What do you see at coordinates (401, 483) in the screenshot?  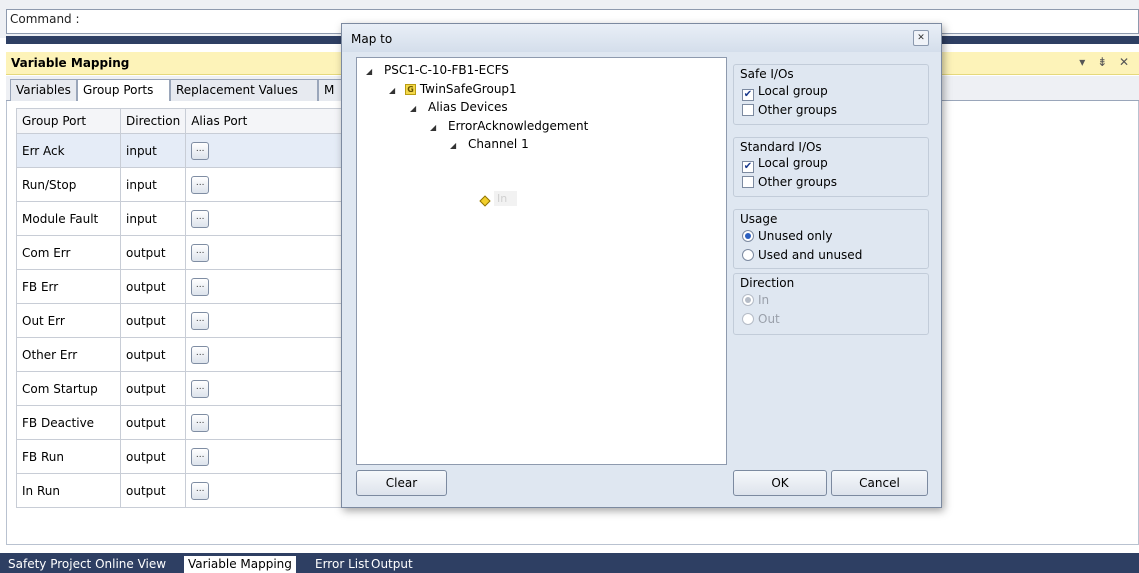 I see `clear-button: Clear` at bounding box center [401, 483].